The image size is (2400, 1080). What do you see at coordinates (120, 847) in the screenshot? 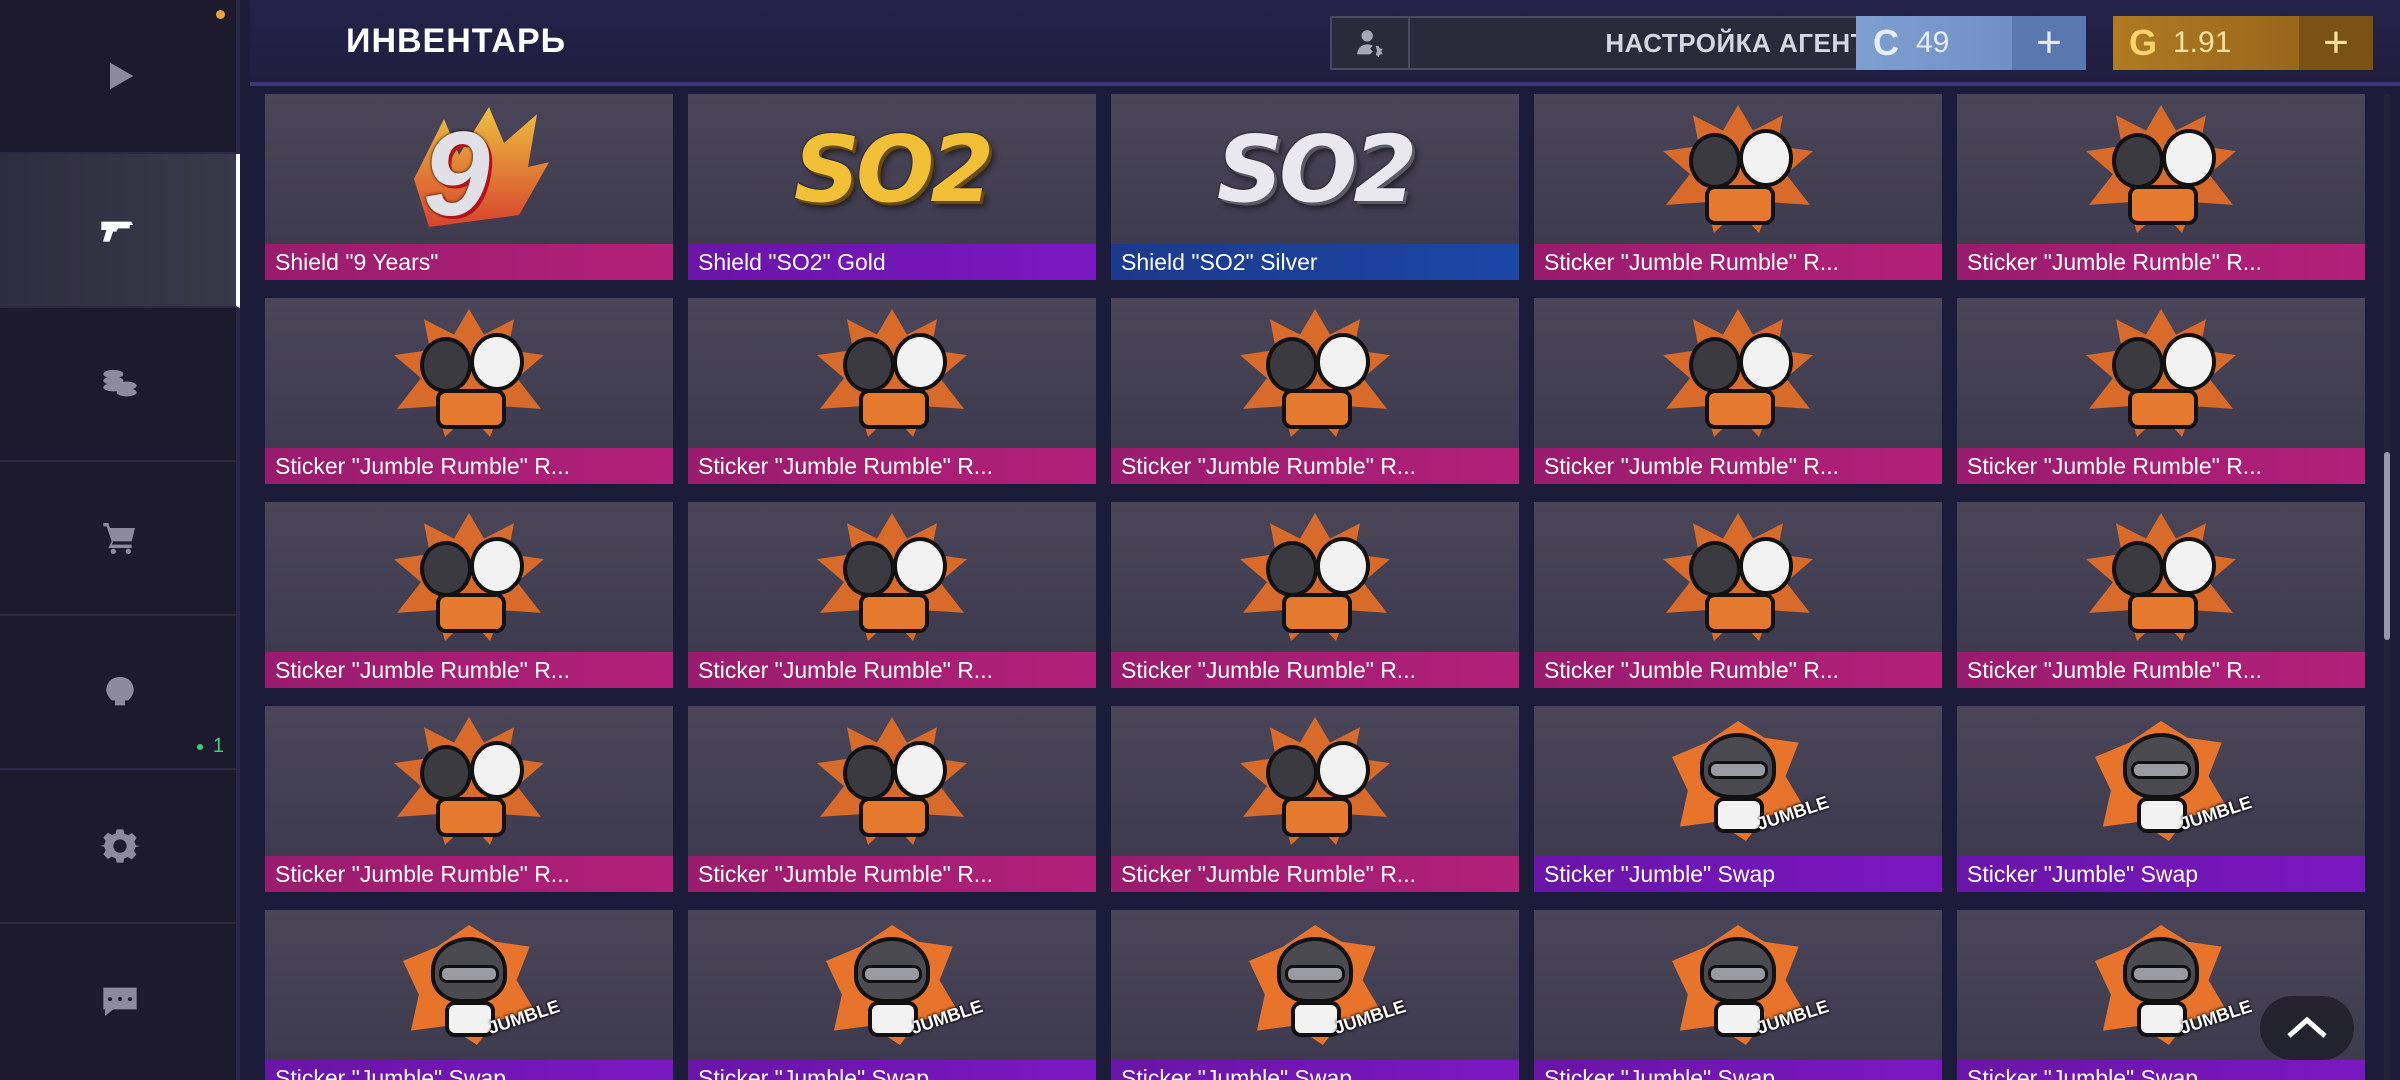
I see `sidebar-item-settings` at bounding box center [120, 847].